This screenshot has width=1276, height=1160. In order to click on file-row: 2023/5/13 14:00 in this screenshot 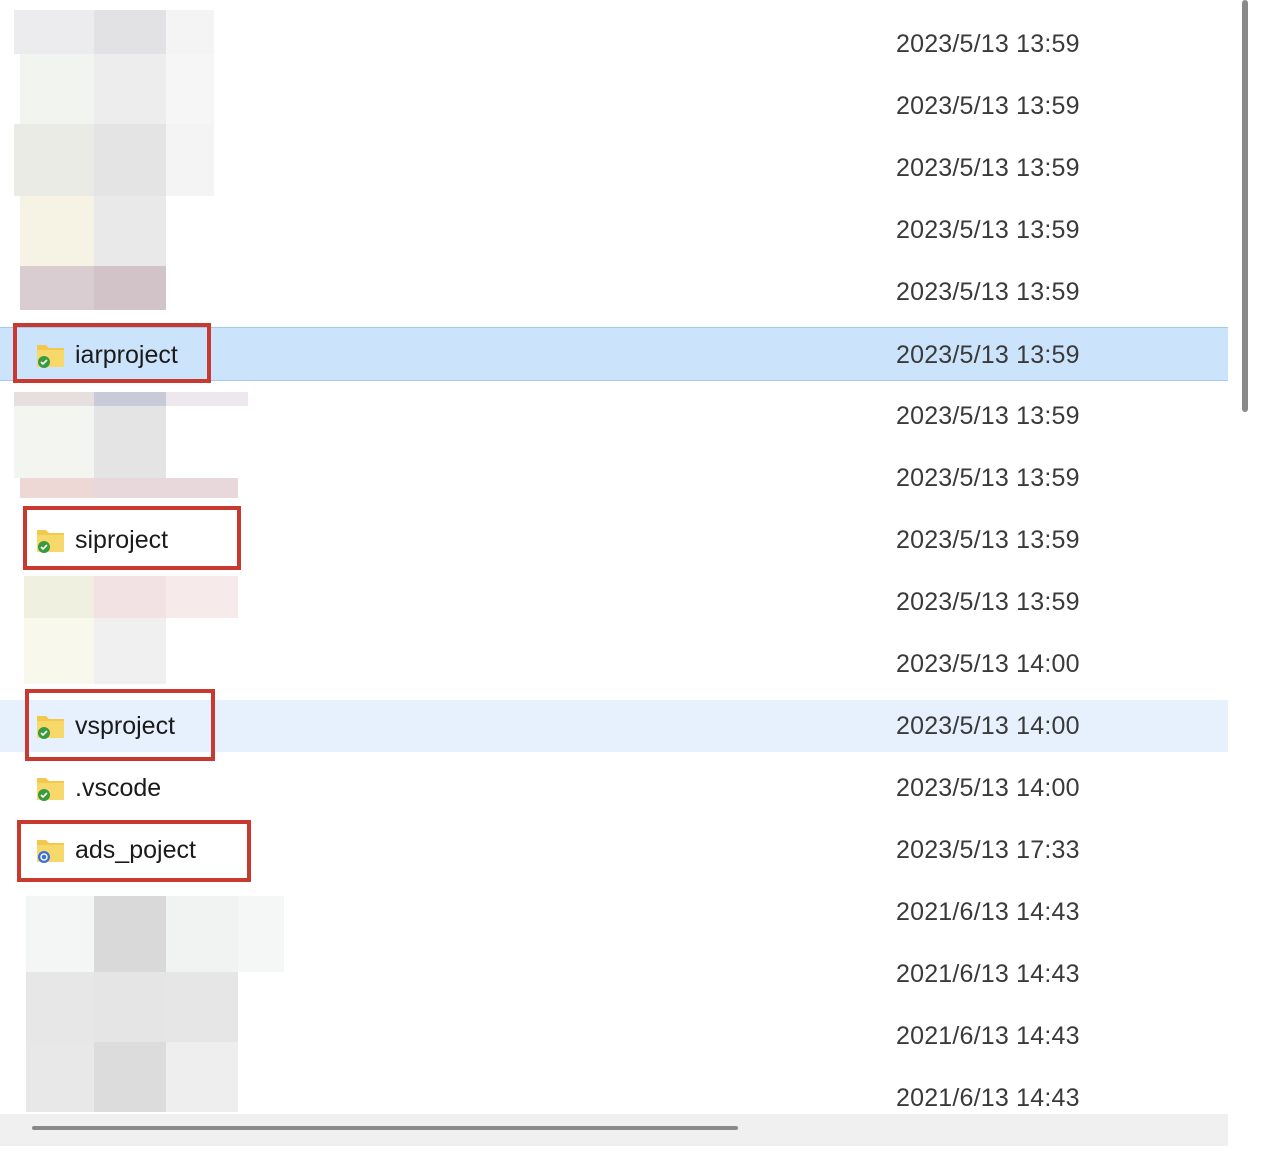, I will do `click(614, 664)`.